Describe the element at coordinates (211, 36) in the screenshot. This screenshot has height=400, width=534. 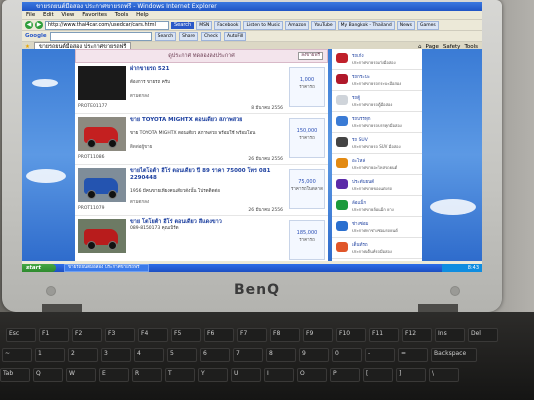
I see `google-chip-check: Check` at that location.